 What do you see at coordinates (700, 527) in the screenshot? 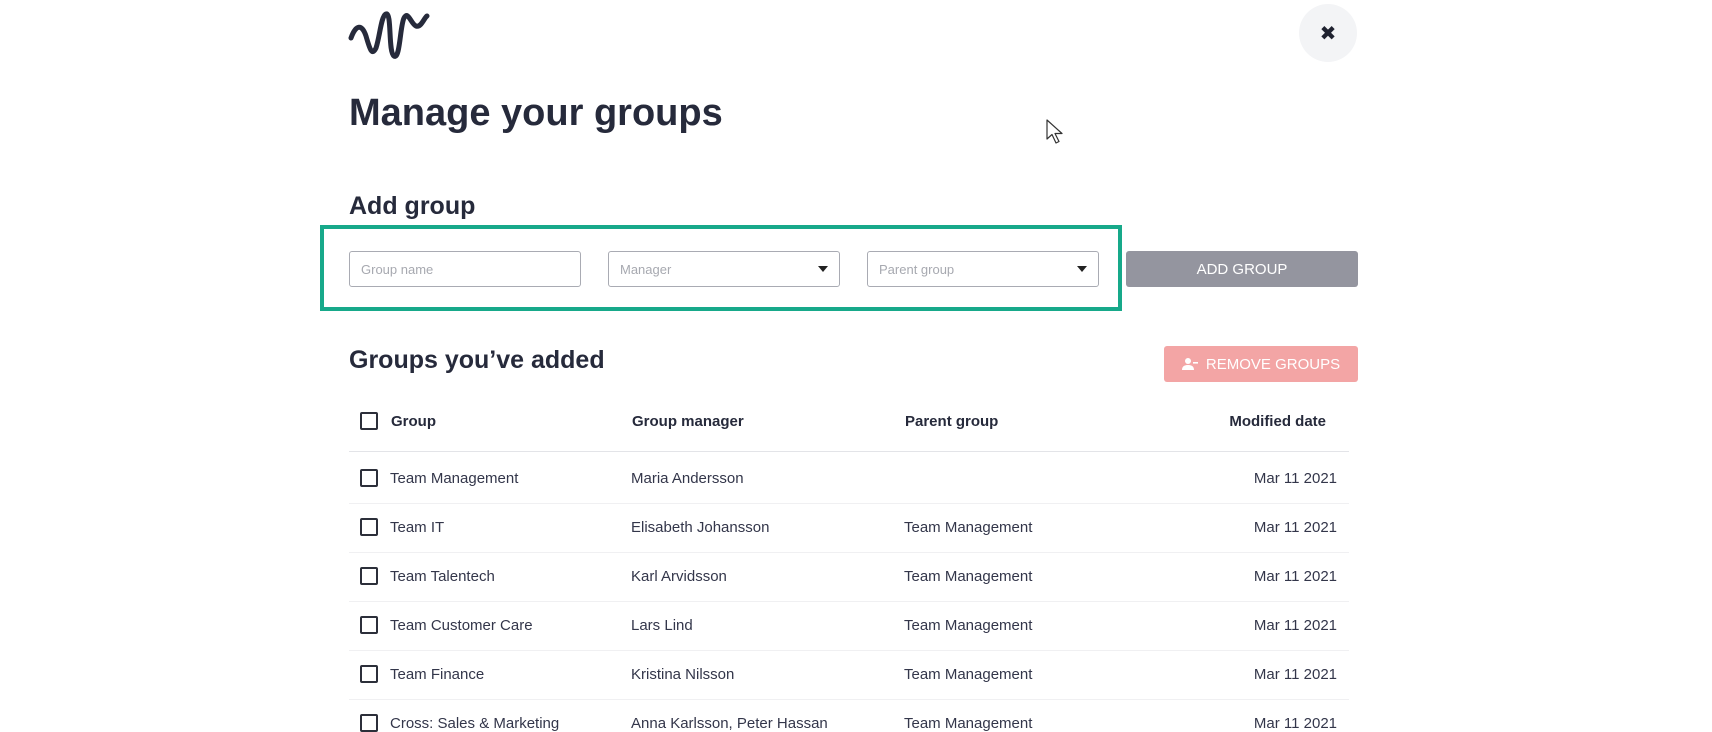
I see `row-group-manager: Elisabeth Johansson` at bounding box center [700, 527].